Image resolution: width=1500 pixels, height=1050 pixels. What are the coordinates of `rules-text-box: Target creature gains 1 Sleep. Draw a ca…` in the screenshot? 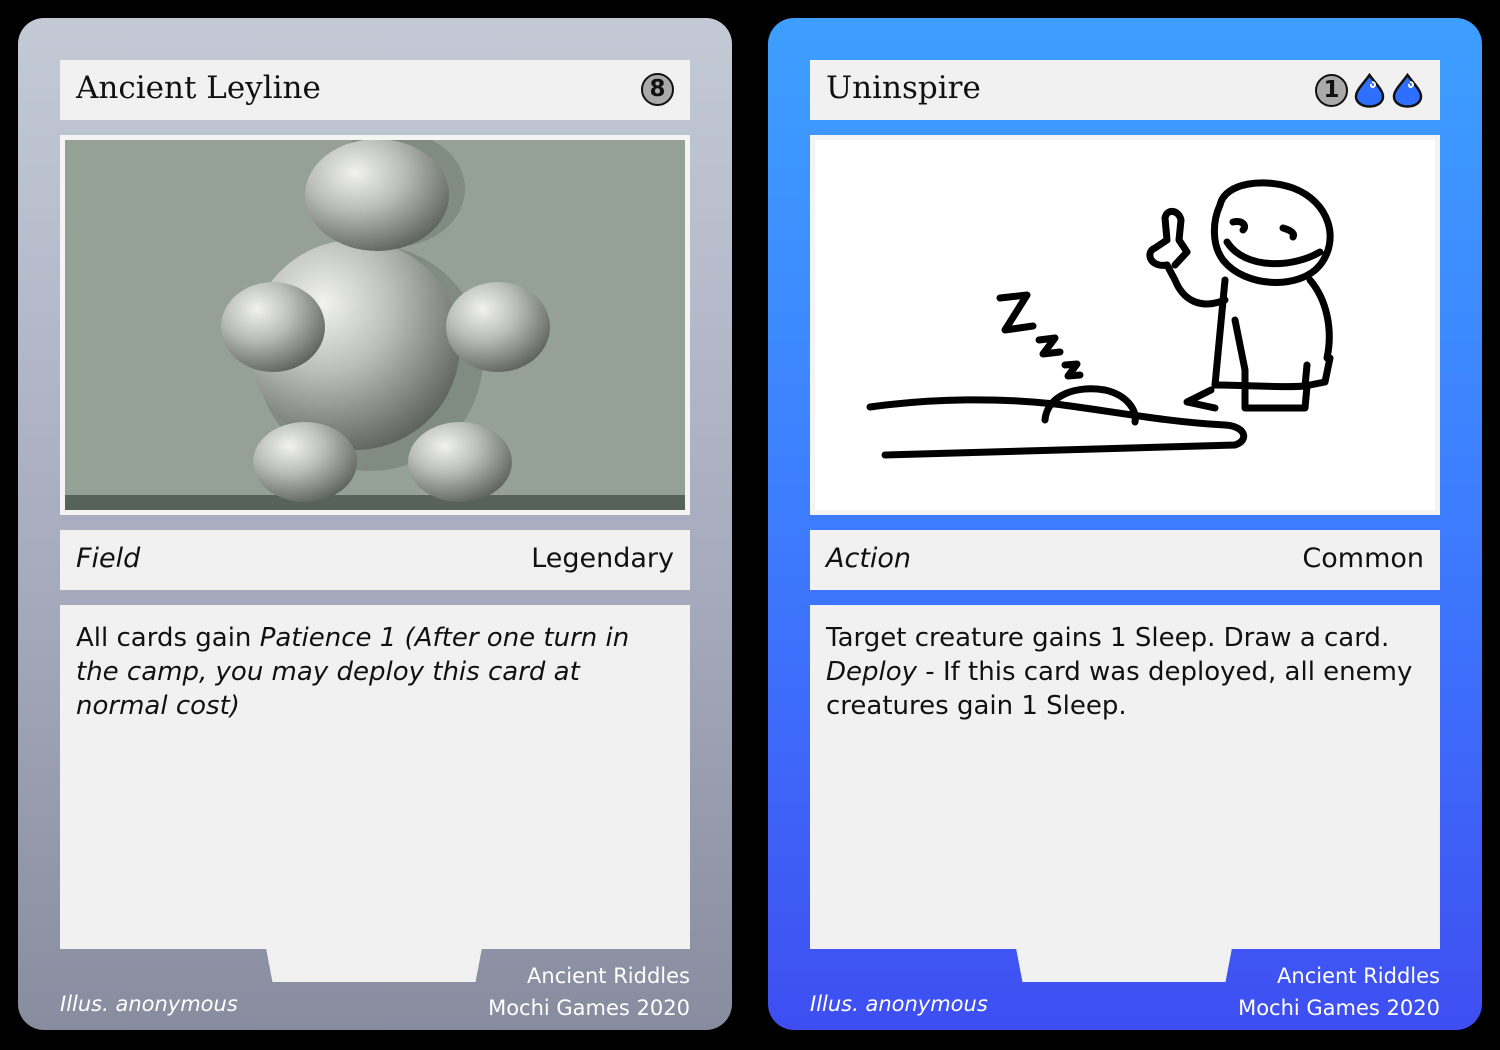 It's located at (1125, 777).